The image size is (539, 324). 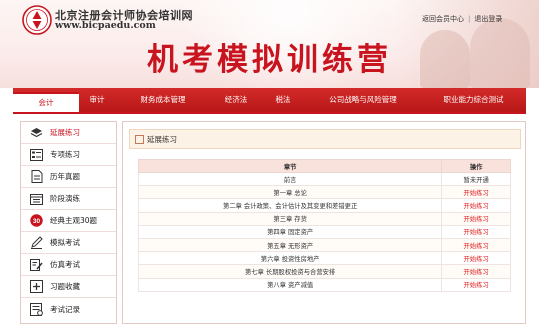 I want to click on nav-tab-accounting: 会计, so click(x=46, y=102).